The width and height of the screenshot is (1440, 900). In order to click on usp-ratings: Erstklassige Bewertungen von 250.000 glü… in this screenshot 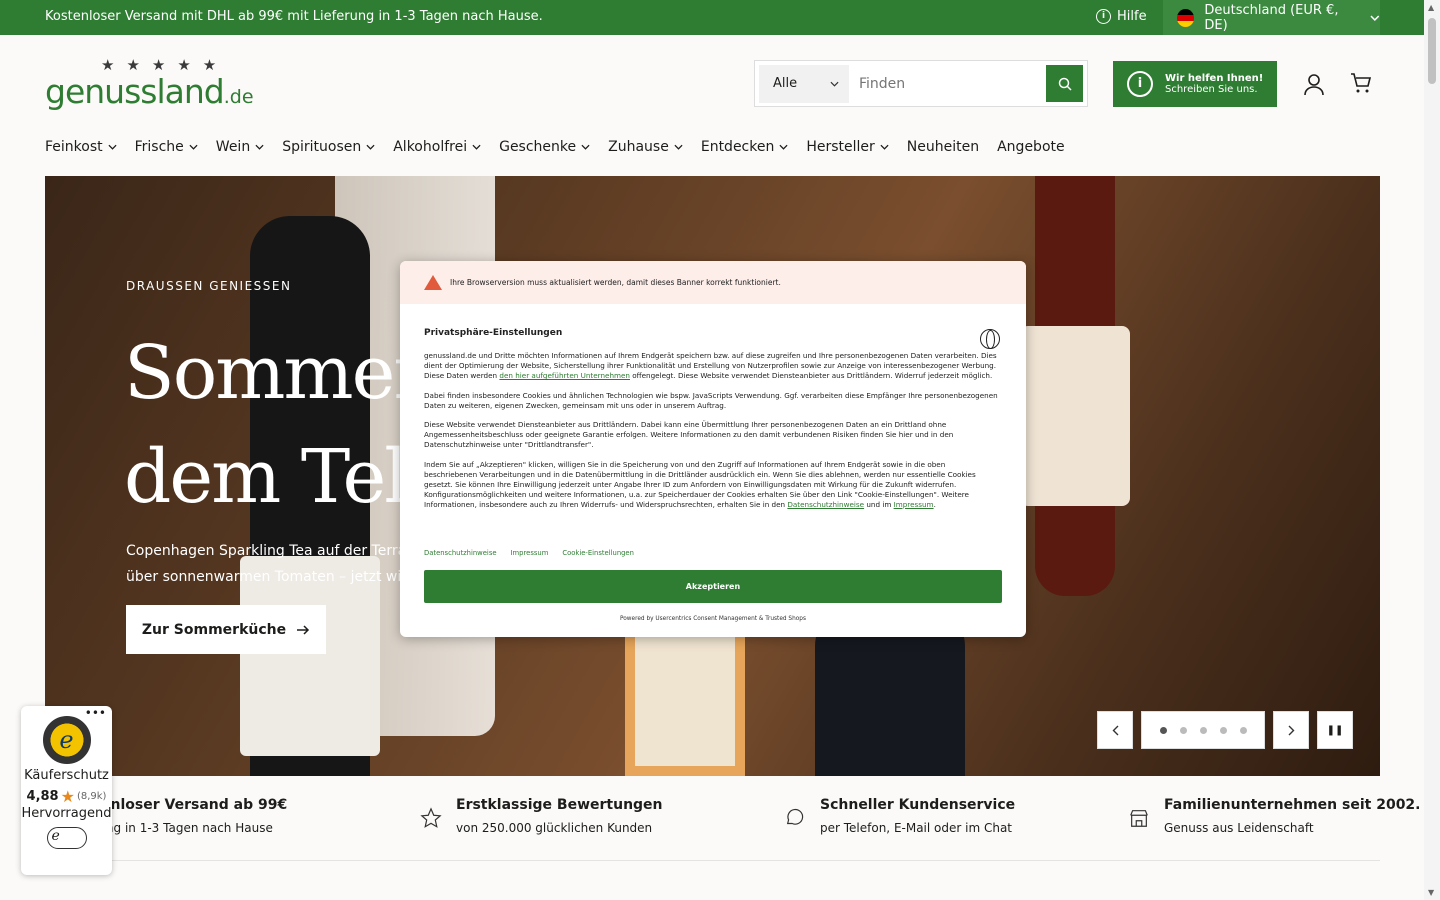, I will do `click(541, 816)`.